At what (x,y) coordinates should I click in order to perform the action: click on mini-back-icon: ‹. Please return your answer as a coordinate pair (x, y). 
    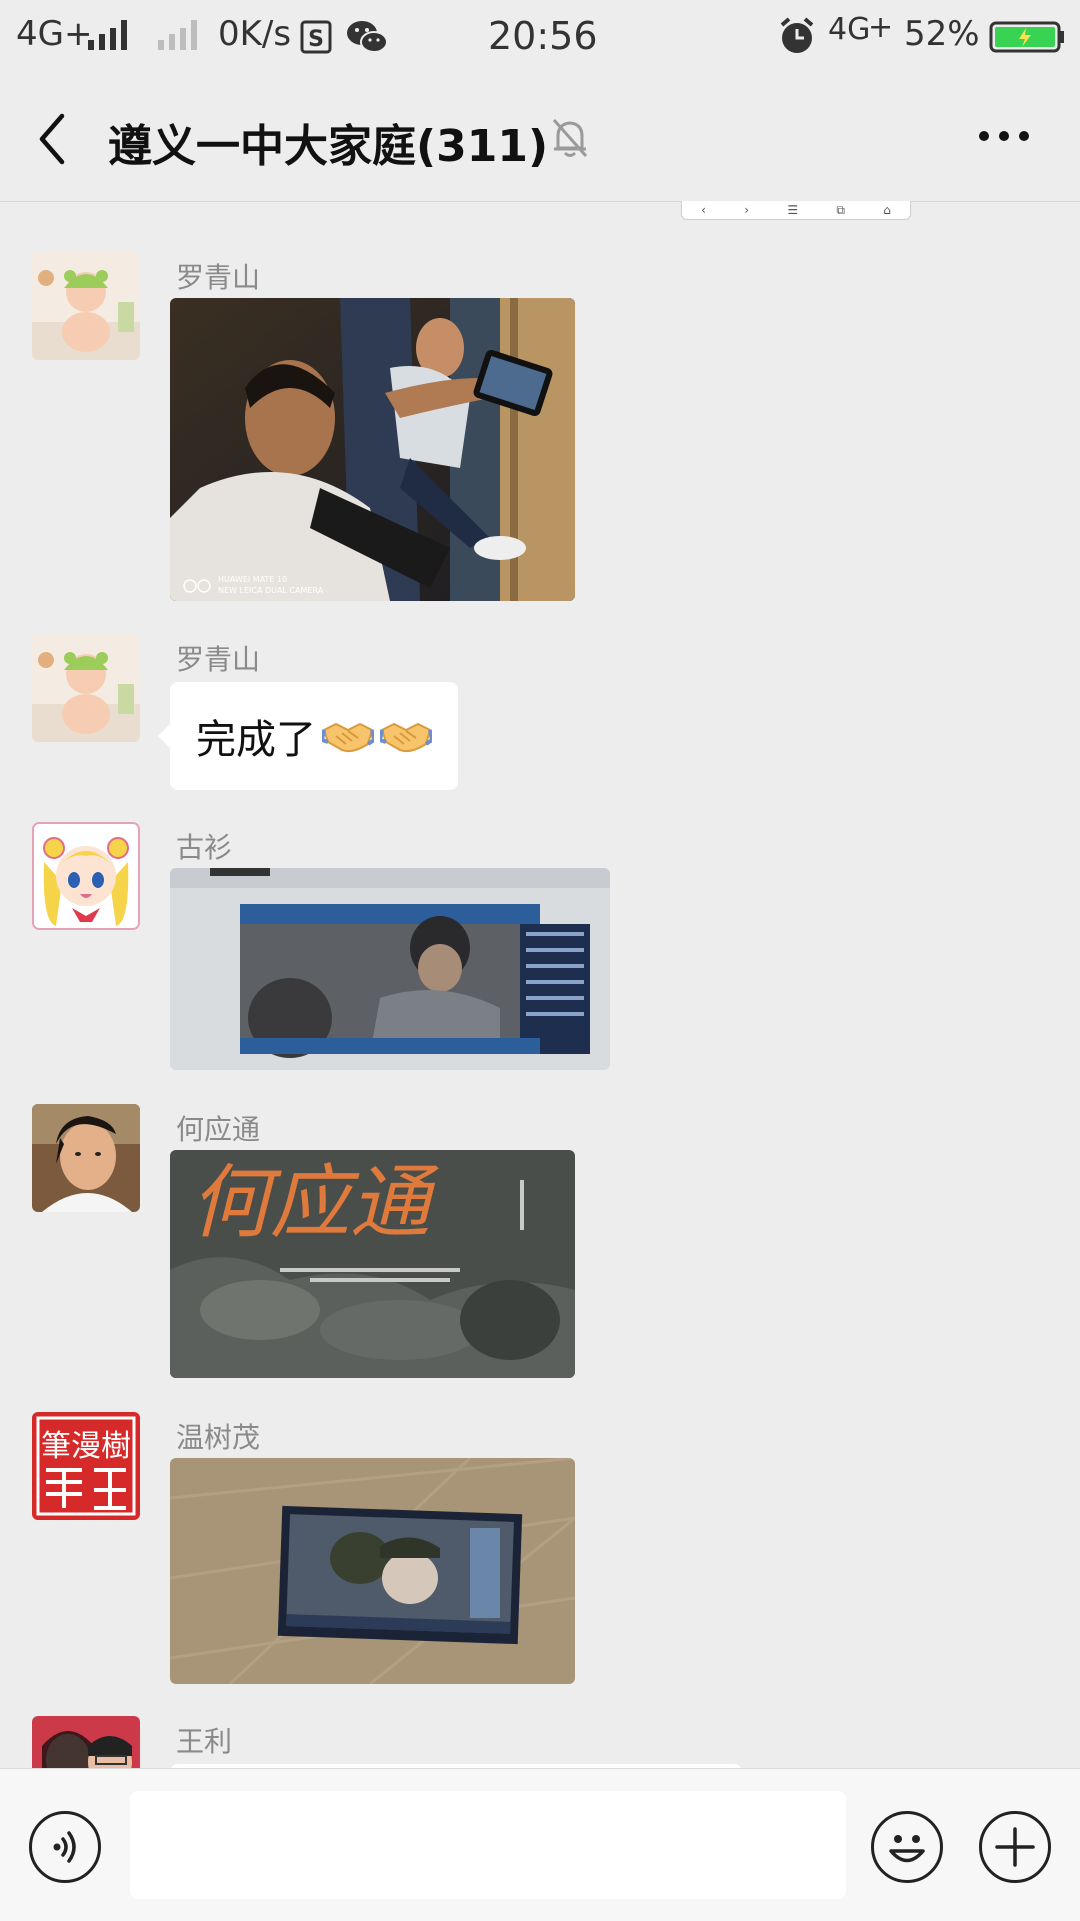
    Looking at the image, I should click on (703, 210).